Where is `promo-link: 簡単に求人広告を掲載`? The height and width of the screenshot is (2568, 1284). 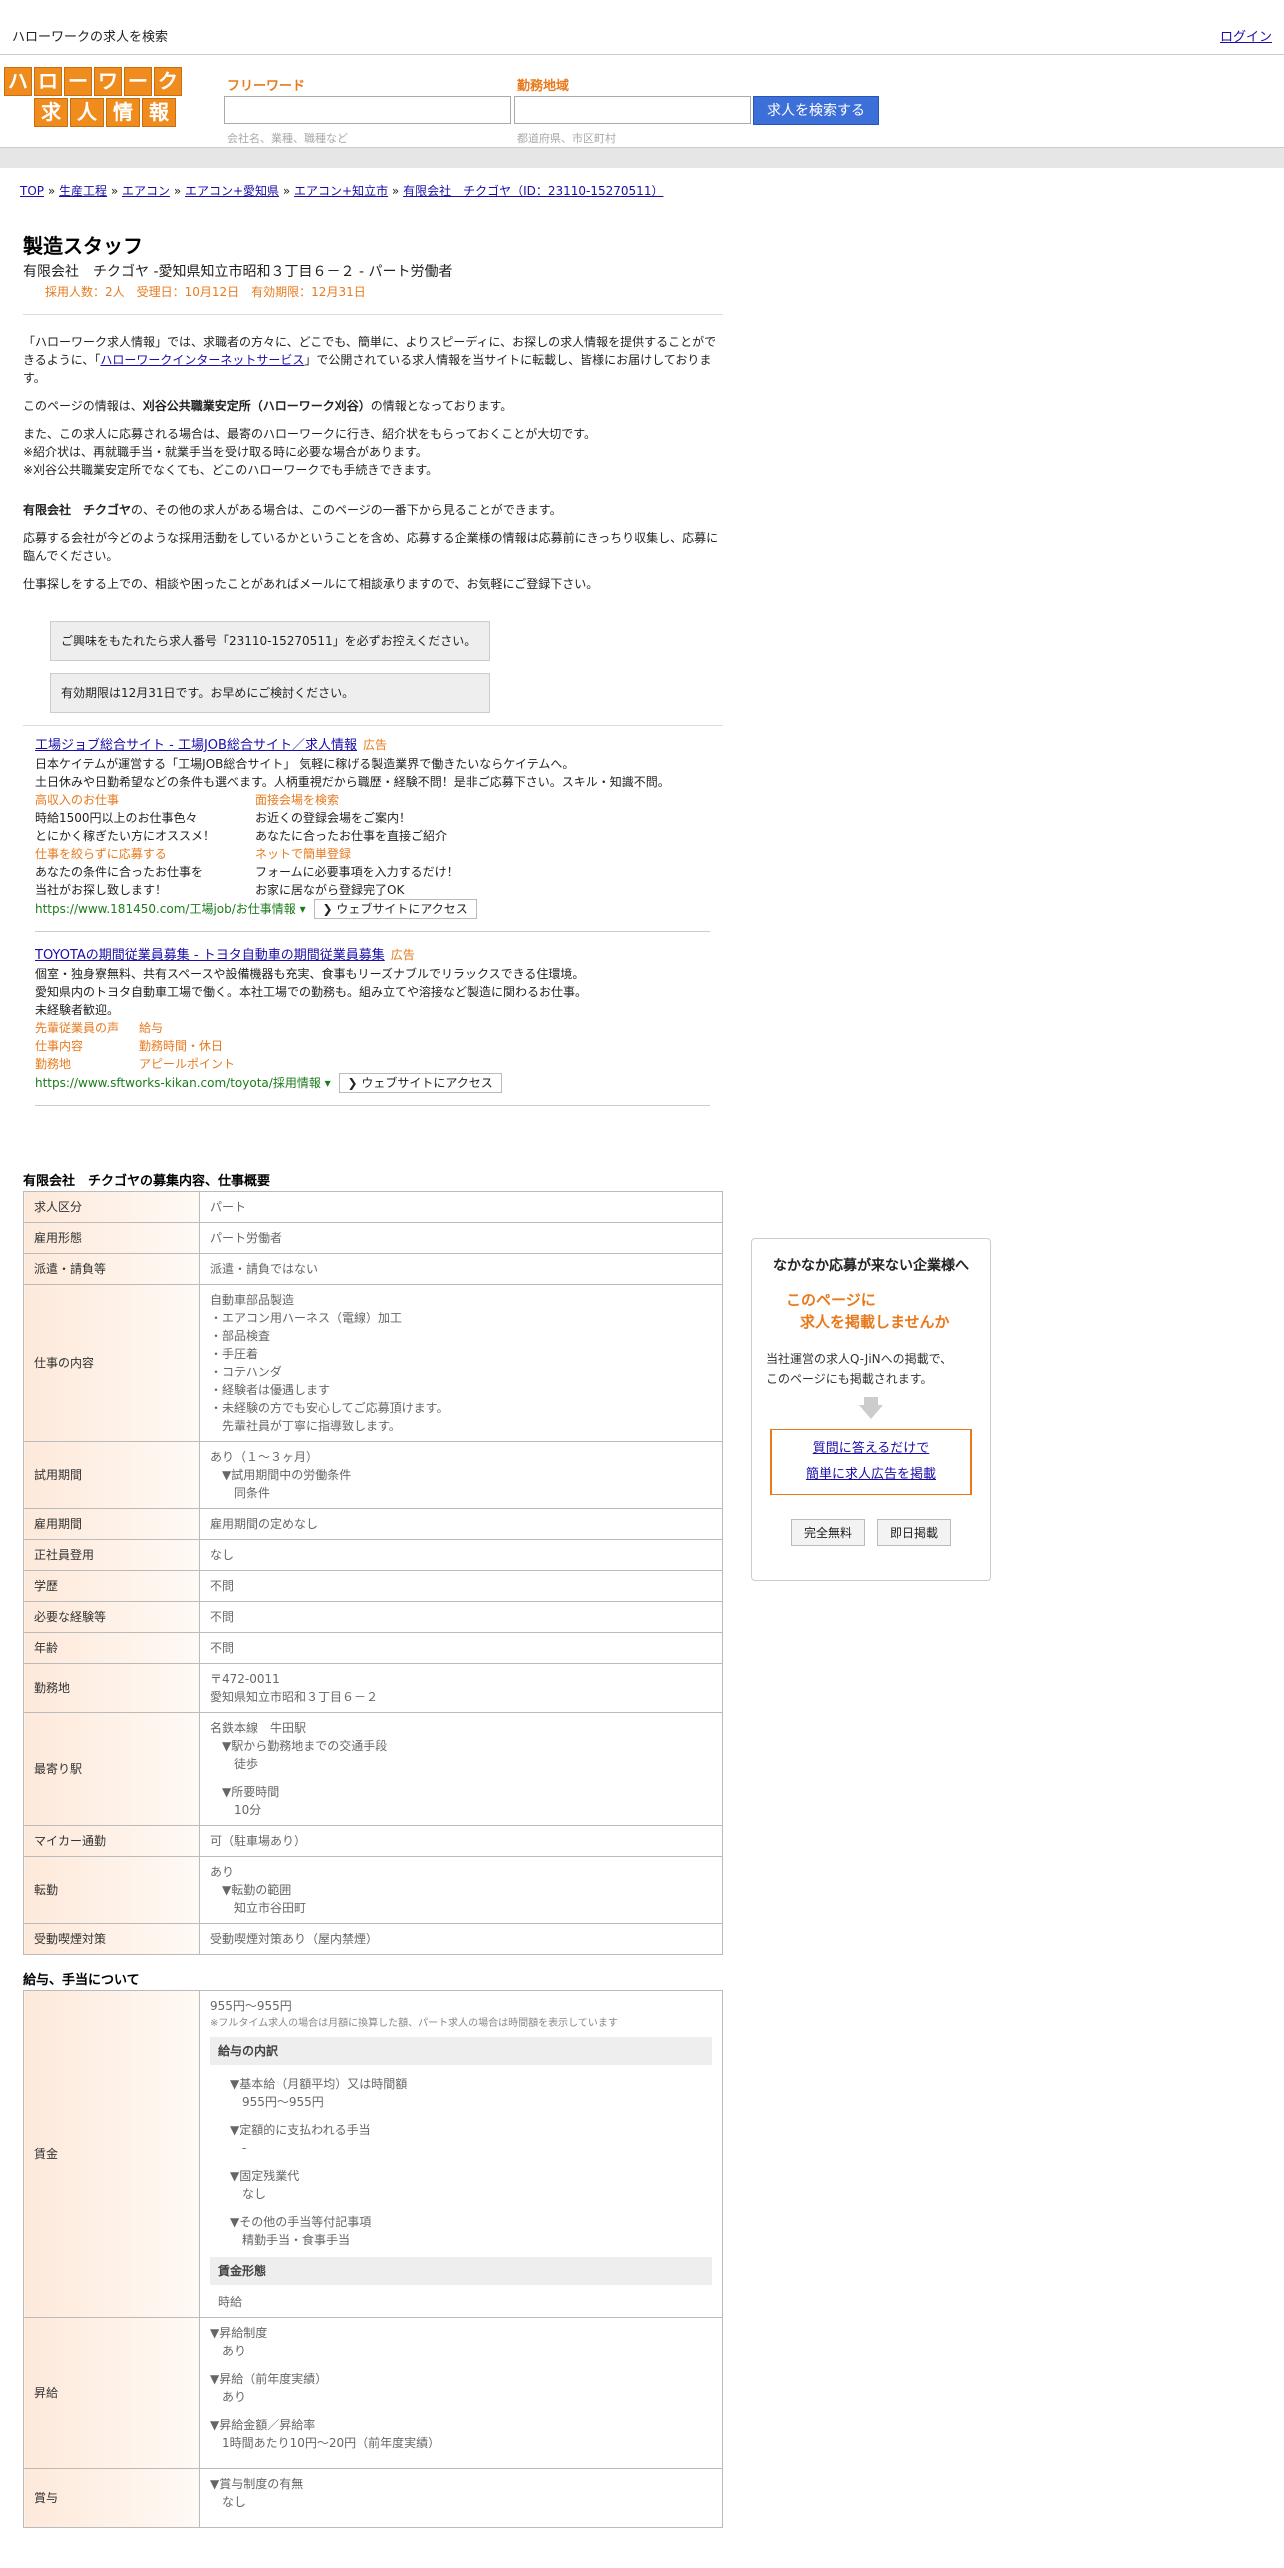
promo-link: 簡単に求人広告を掲載 is located at coordinates (871, 1474).